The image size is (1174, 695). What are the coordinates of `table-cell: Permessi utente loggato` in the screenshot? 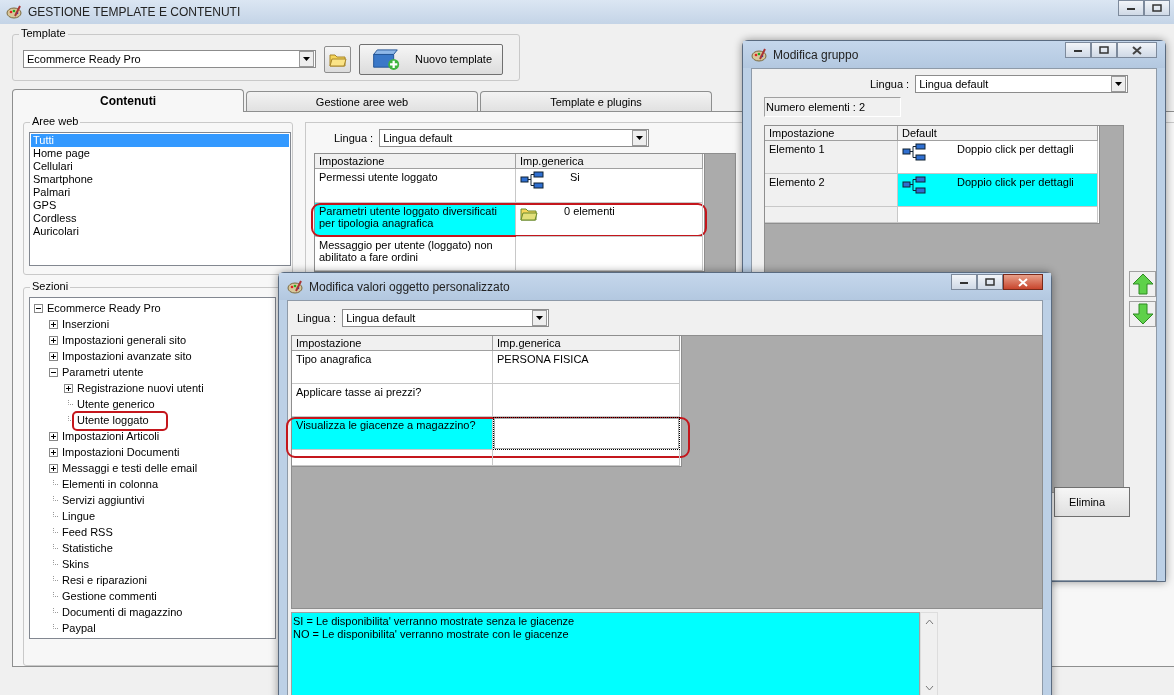 It's located at (415, 186).